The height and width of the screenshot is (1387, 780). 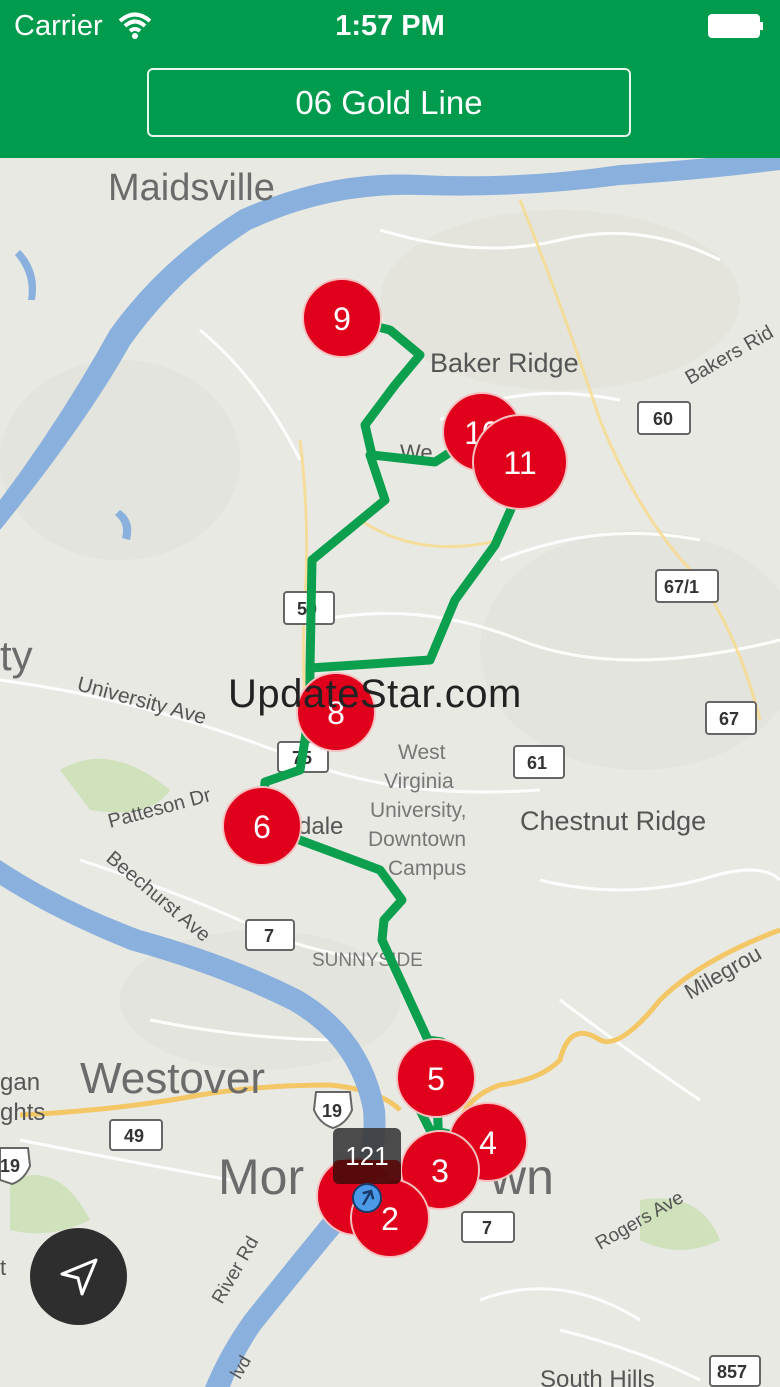 I want to click on shield-61: 61, so click(x=537, y=763).